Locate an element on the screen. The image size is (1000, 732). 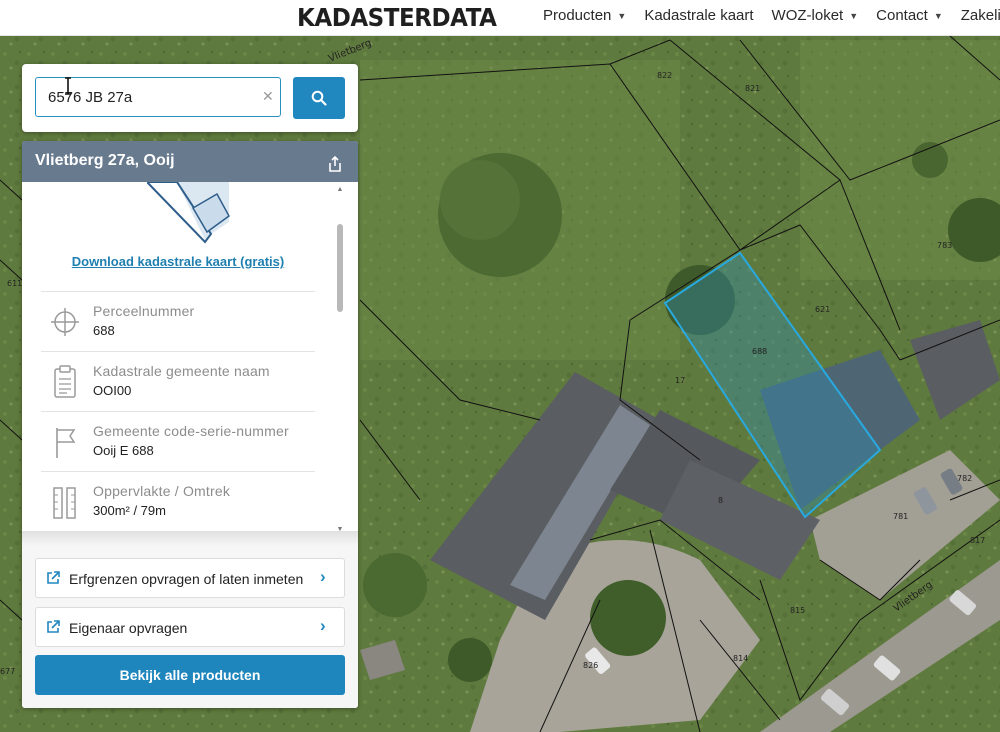
nav-item-contact: Contact ▼ is located at coordinates (909, 15).